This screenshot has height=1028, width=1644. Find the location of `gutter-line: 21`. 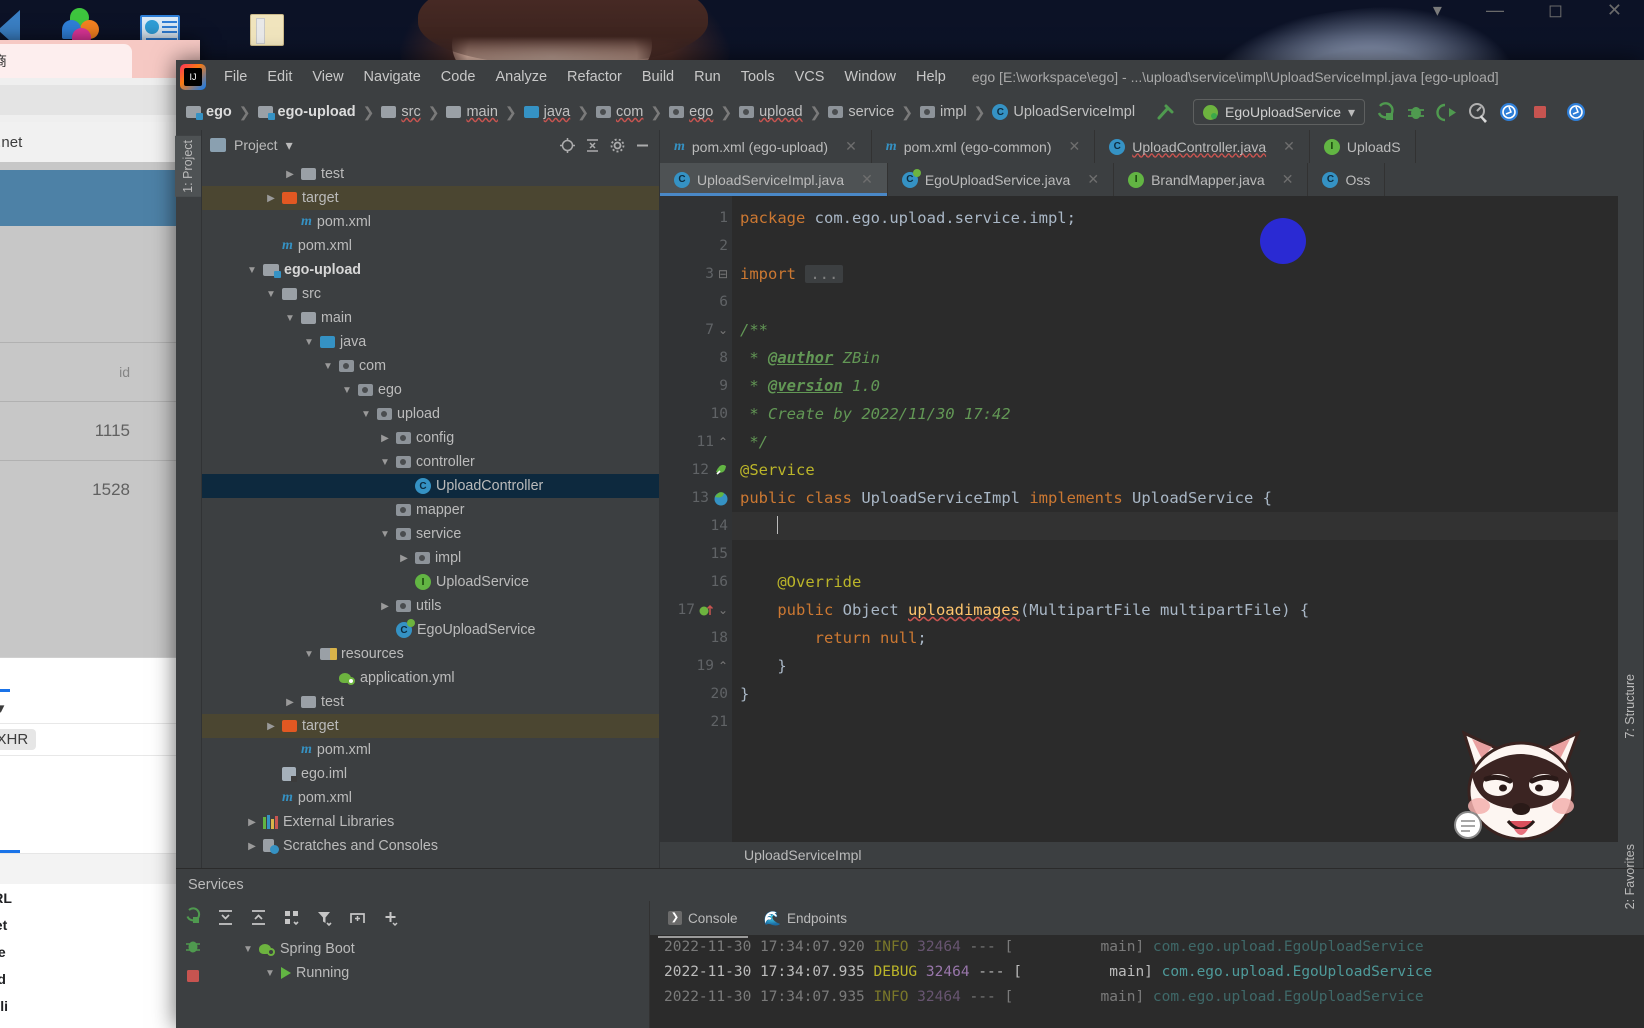

gutter-line: 21 is located at coordinates (696, 722).